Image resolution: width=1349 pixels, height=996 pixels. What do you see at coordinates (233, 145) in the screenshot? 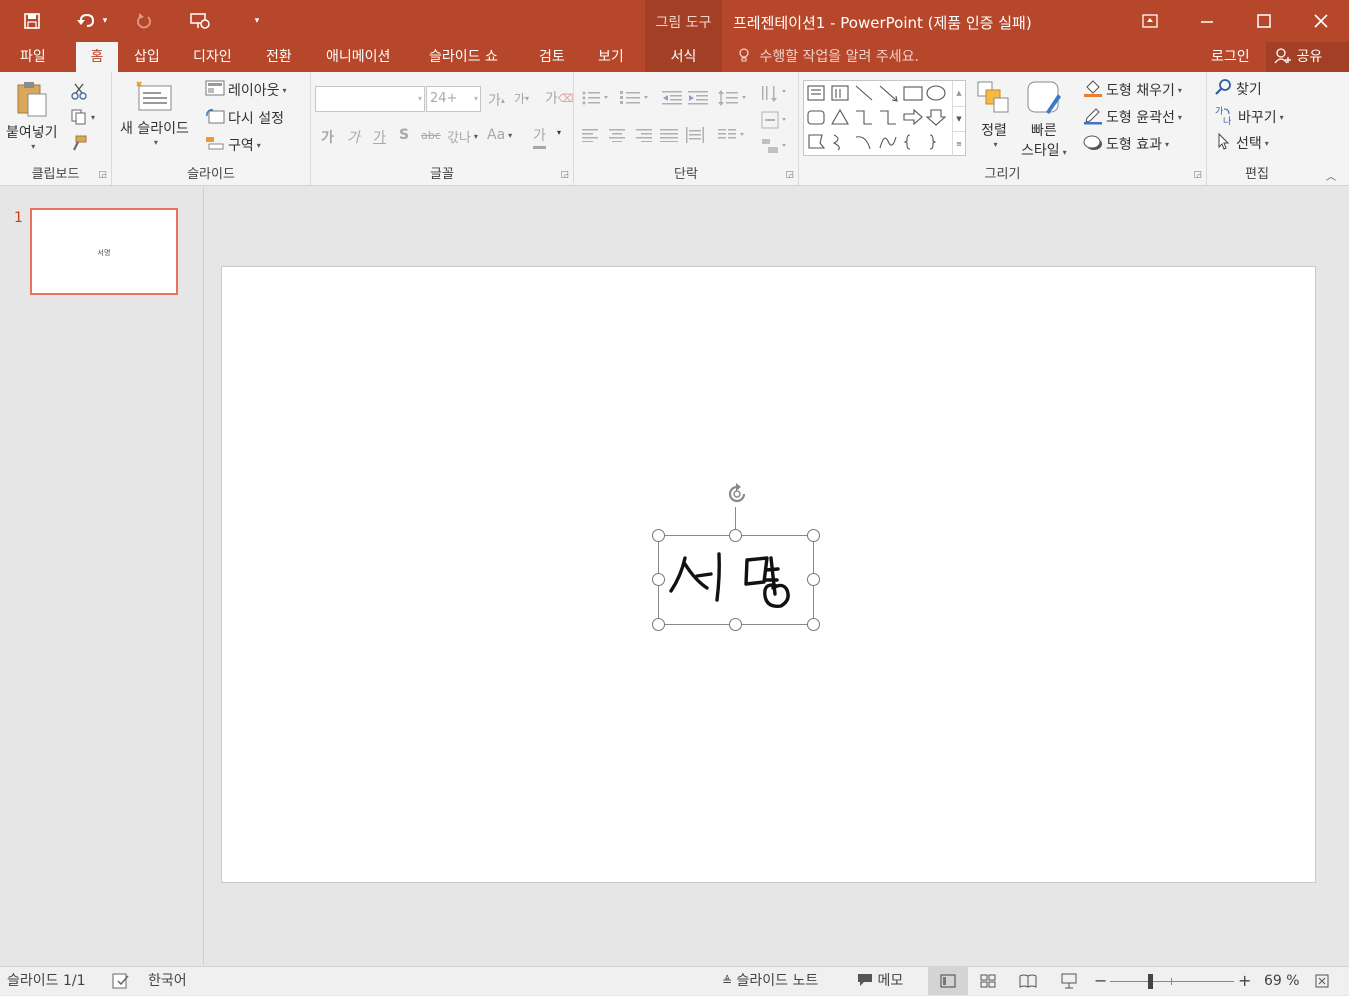
I see `section-button: 구역 ▾` at bounding box center [233, 145].